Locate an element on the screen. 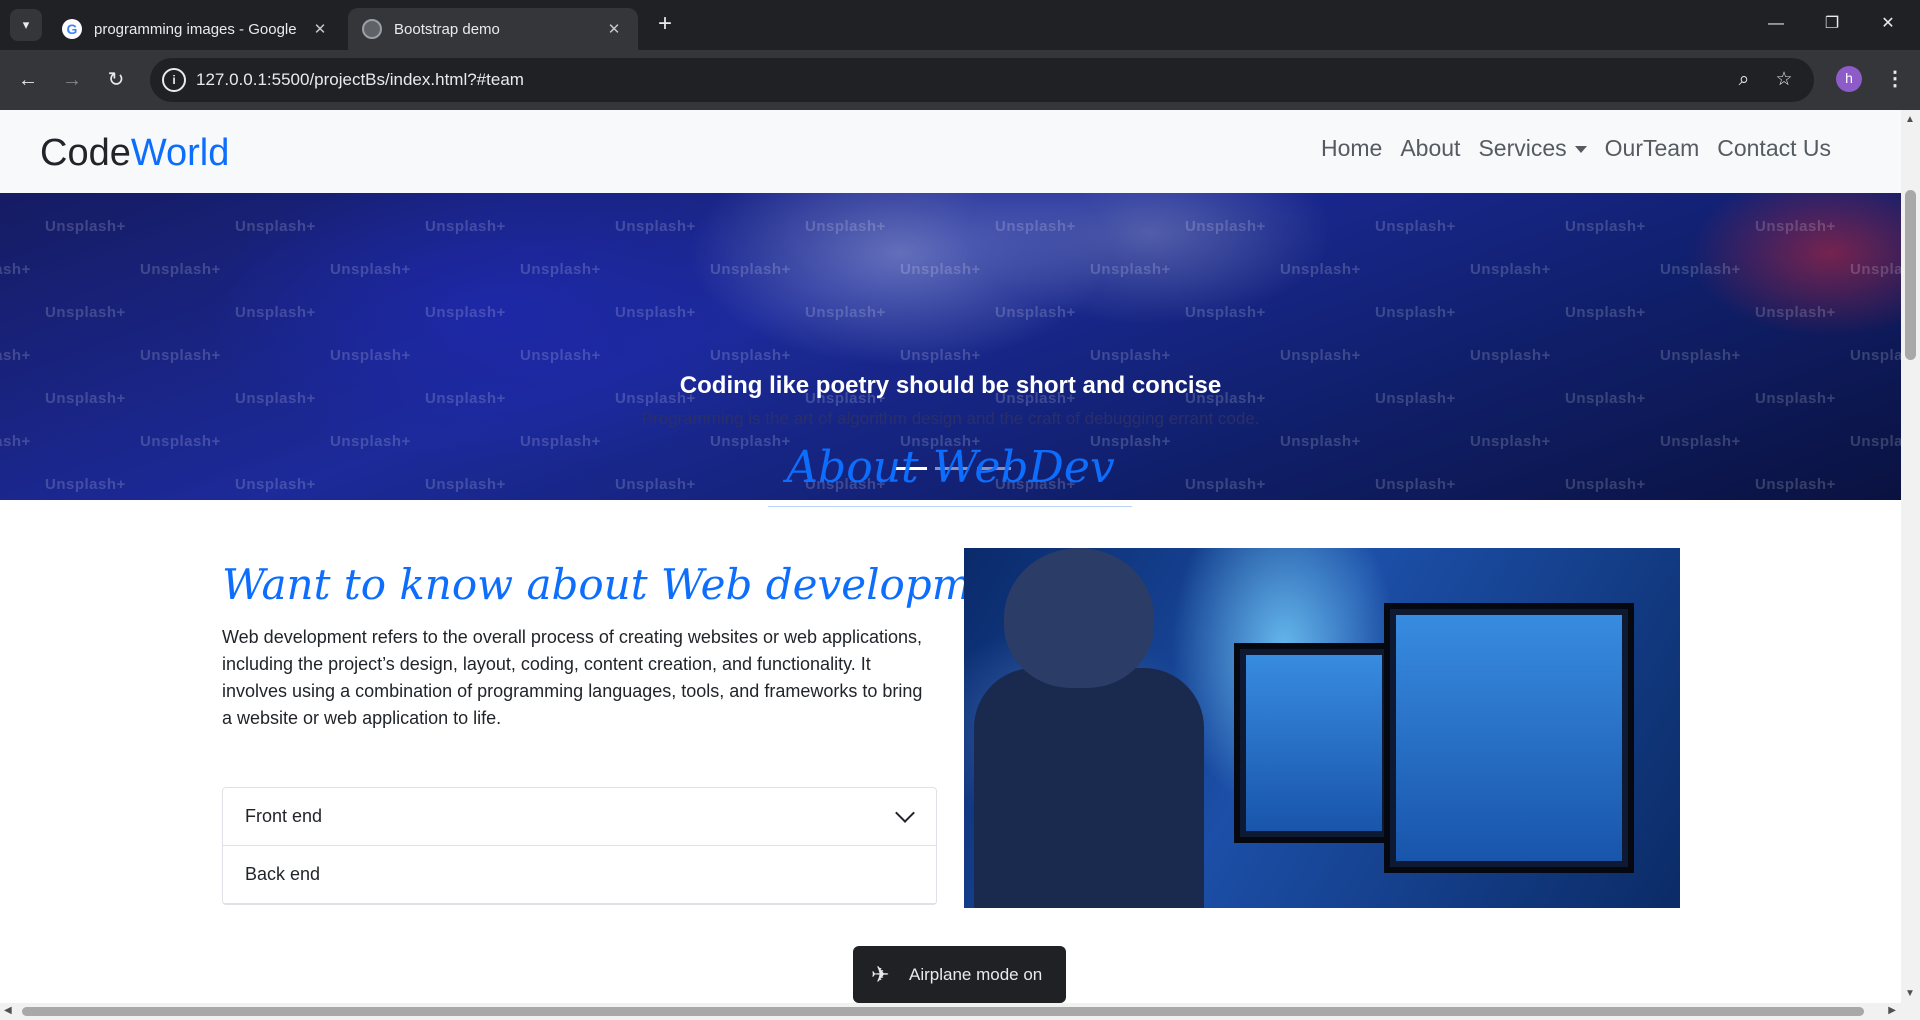 Image resolution: width=1920 pixels, height=1020 pixels. tab-title: Bootstrap demo is located at coordinates (447, 29).